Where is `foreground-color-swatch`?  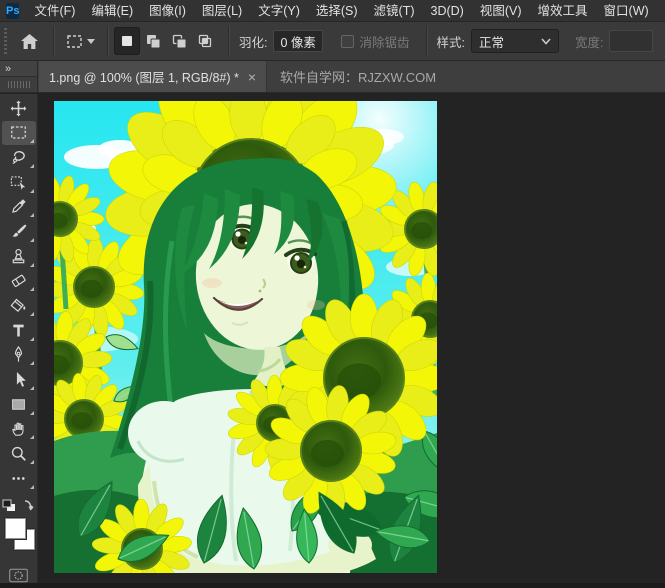
foreground-color-swatch is located at coordinates (15, 528).